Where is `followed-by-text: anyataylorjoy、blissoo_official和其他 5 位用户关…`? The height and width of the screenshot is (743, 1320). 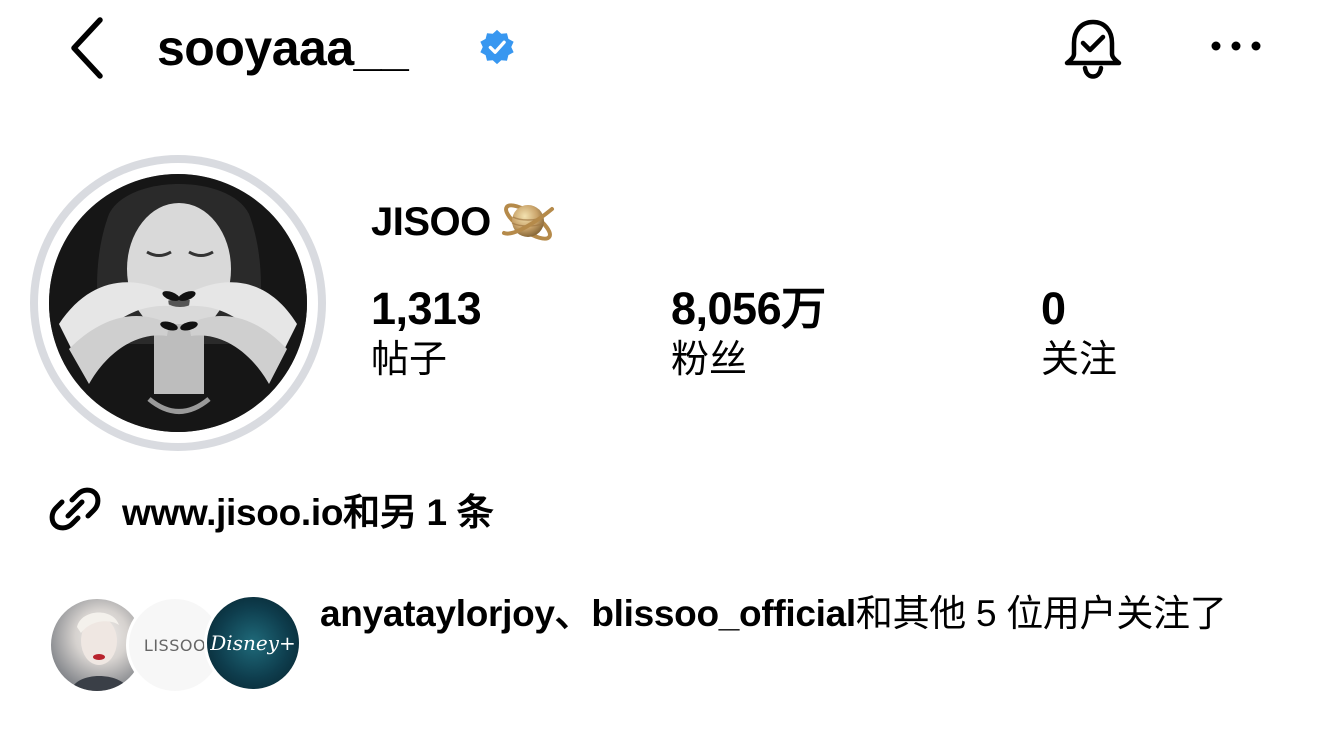
followed-by-text: anyataylorjoy、blissoo_official和其他 5 位用户关… is located at coordinates (800, 614).